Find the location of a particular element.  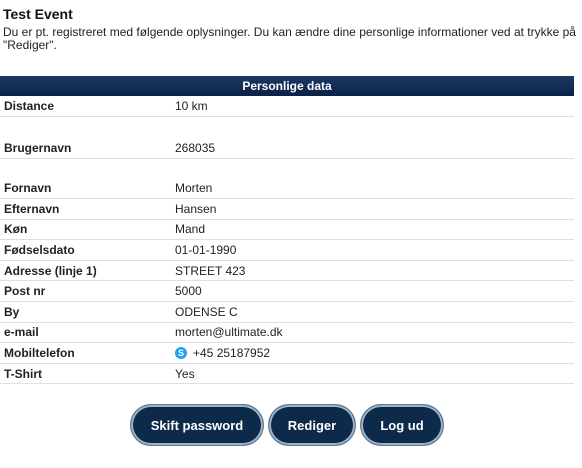

table-row: Mobiltelefon S +45 25187952 is located at coordinates (287, 353).